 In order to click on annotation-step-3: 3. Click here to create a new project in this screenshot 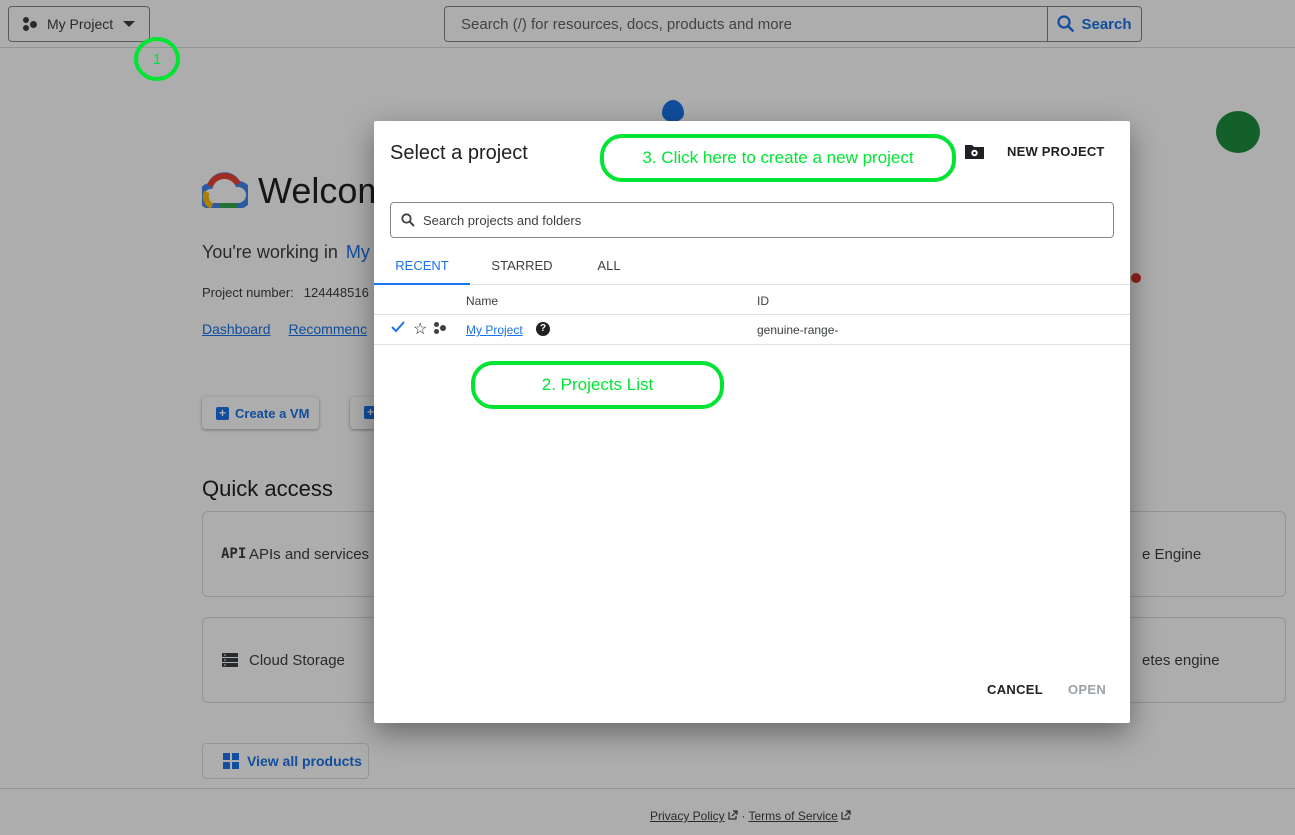, I will do `click(778, 158)`.